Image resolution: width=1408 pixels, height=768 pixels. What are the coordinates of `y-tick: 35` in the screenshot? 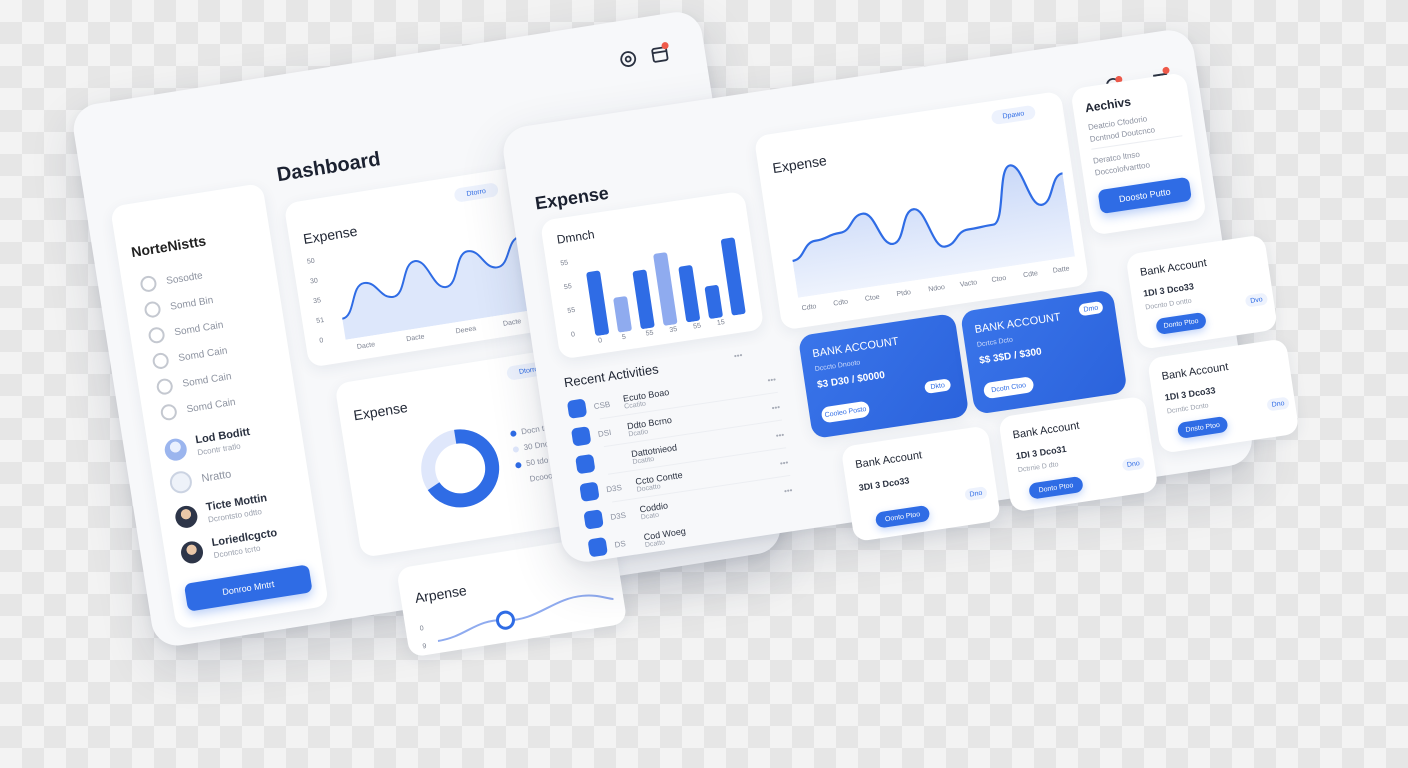 It's located at (317, 301).